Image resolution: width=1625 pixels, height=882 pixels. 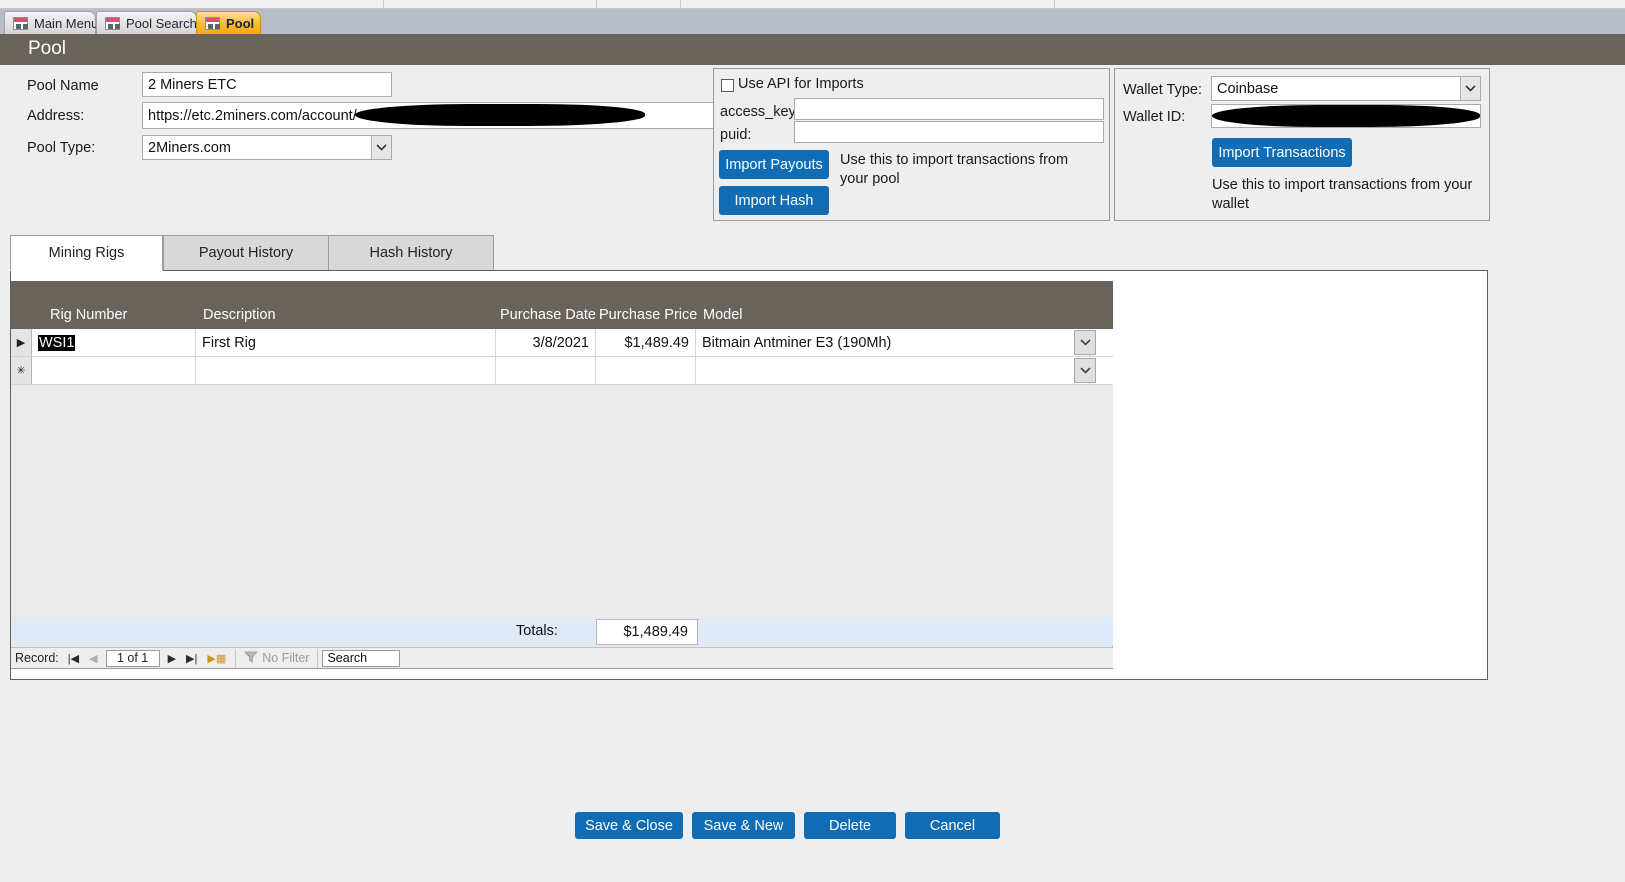 What do you see at coordinates (132, 658) in the screenshot?
I see `record-position-input: 1 of 1` at bounding box center [132, 658].